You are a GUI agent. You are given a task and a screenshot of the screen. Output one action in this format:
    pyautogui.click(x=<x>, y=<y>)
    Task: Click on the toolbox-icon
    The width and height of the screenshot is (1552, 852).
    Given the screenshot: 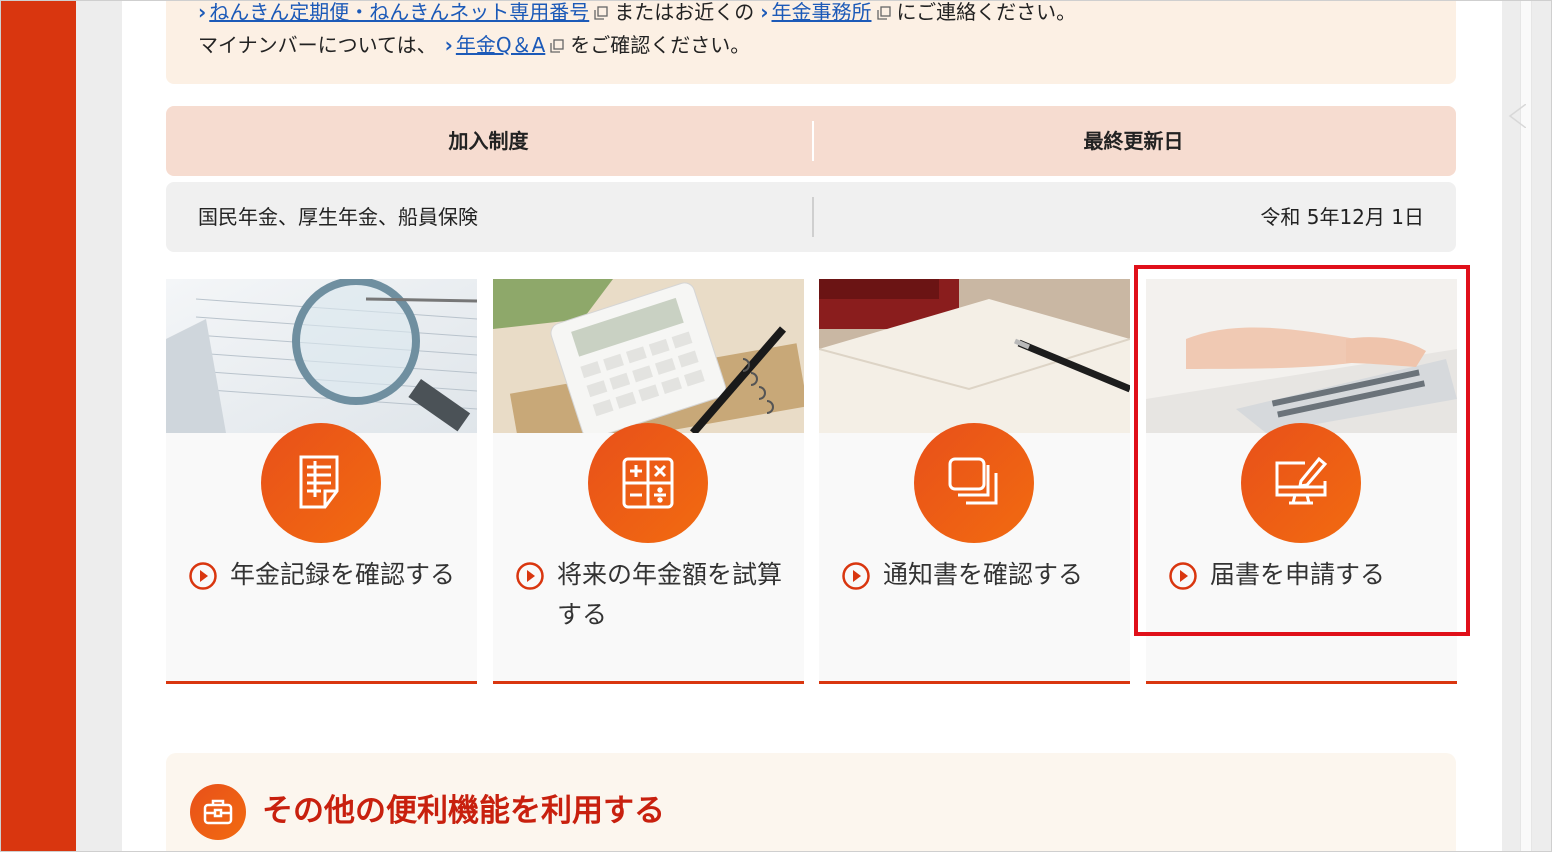 What is the action you would take?
    pyautogui.click(x=218, y=812)
    